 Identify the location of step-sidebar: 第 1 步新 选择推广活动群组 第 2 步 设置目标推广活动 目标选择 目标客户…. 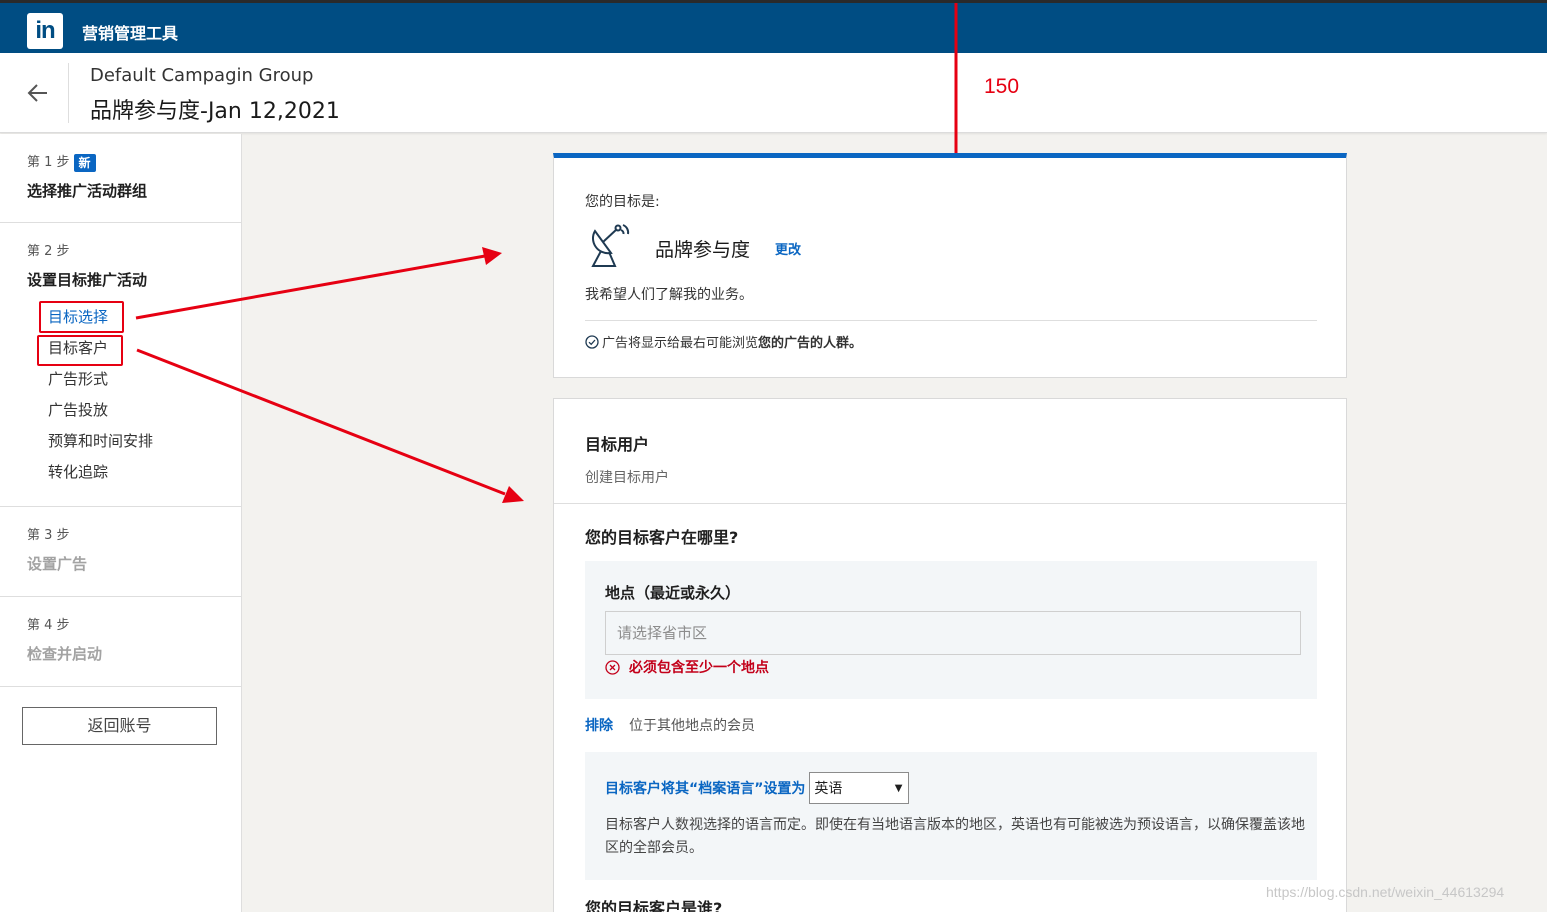
(121, 523).